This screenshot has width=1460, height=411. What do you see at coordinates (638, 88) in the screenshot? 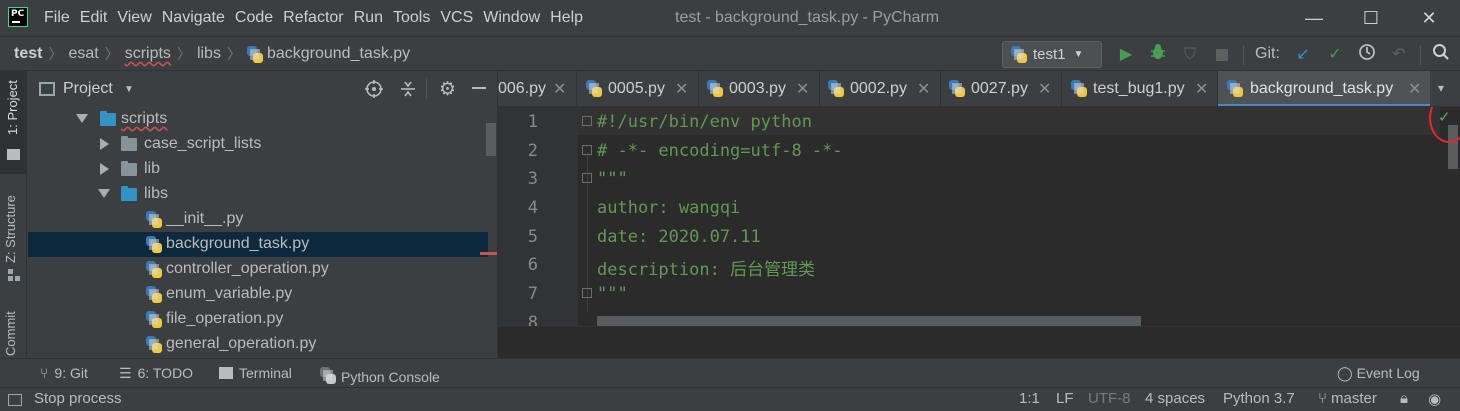
I see `tab-0005-py: 0005.py ✕` at bounding box center [638, 88].